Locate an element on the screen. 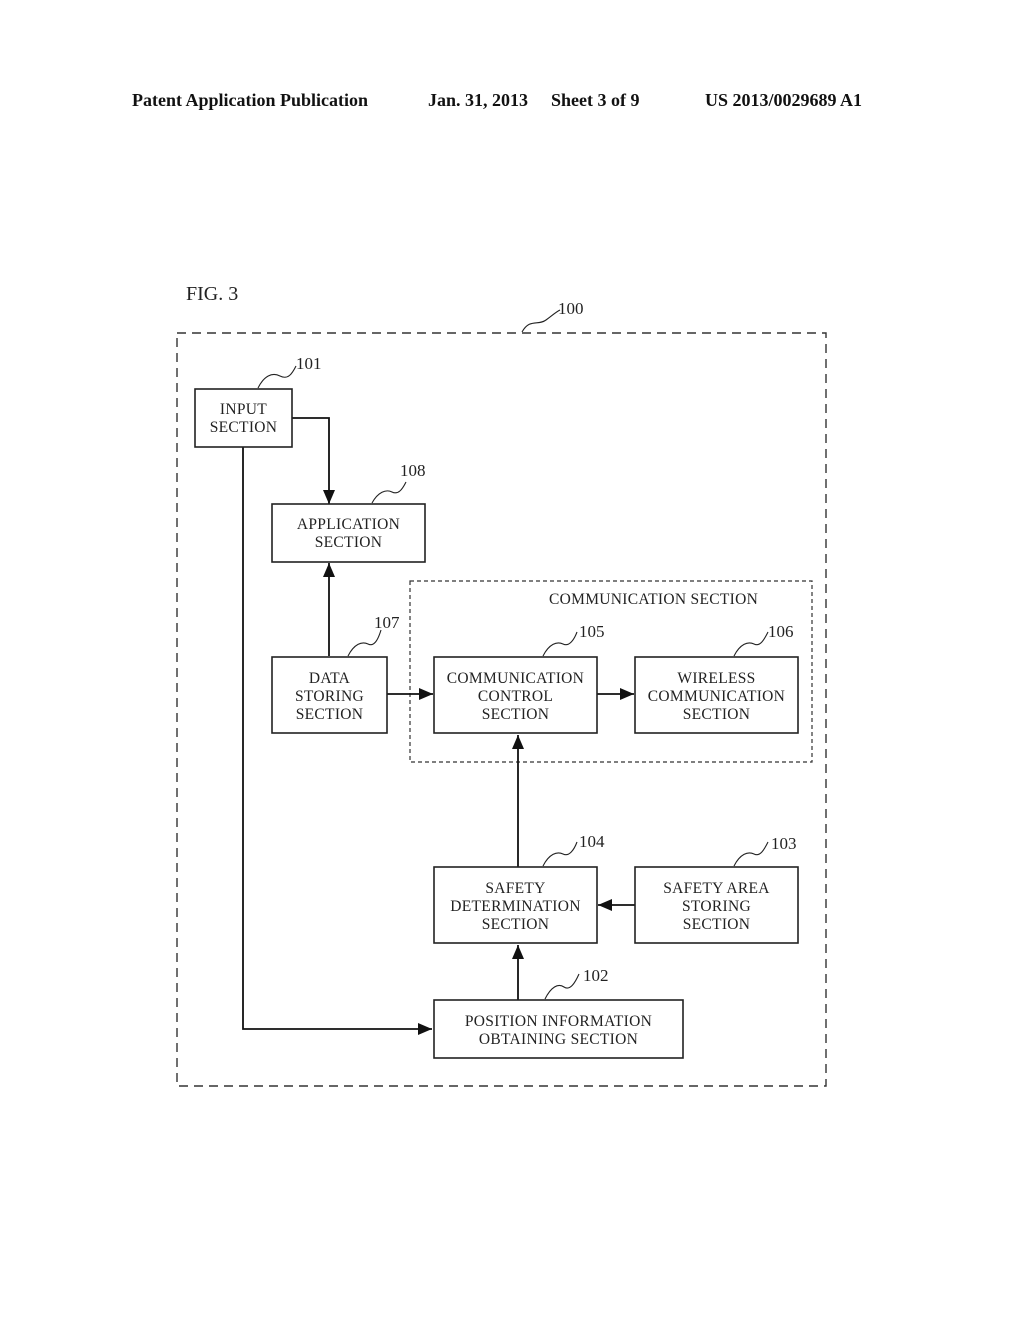 The height and width of the screenshot is (1320, 1024). block-input-section: INPUT SECTION 101 is located at coordinates (258, 401).